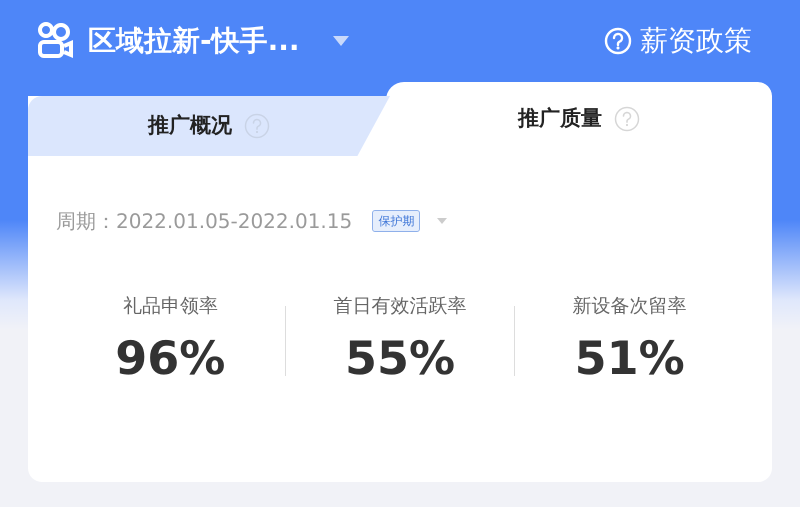 The image size is (800, 507). What do you see at coordinates (400, 306) in the screenshot?
I see `metric-label: 首日有效活跃率` at bounding box center [400, 306].